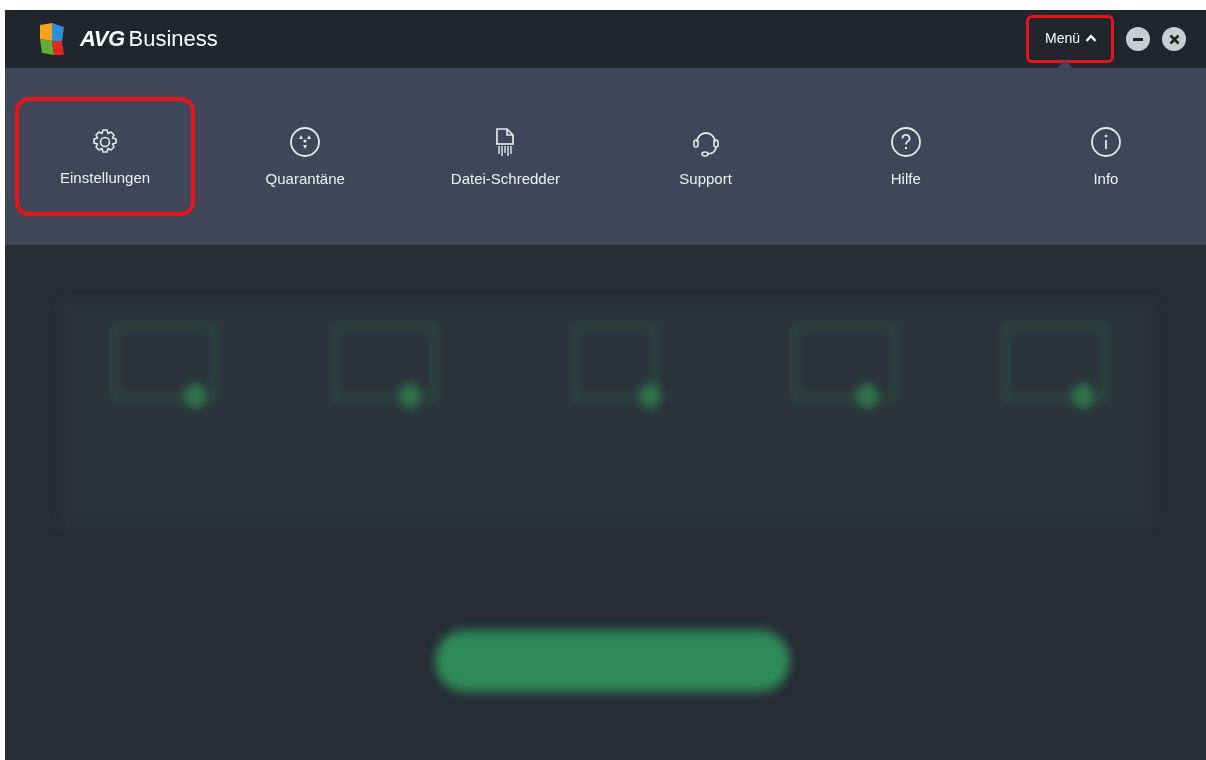  I want to click on menu-item: Einstellungen, so click(105, 156).